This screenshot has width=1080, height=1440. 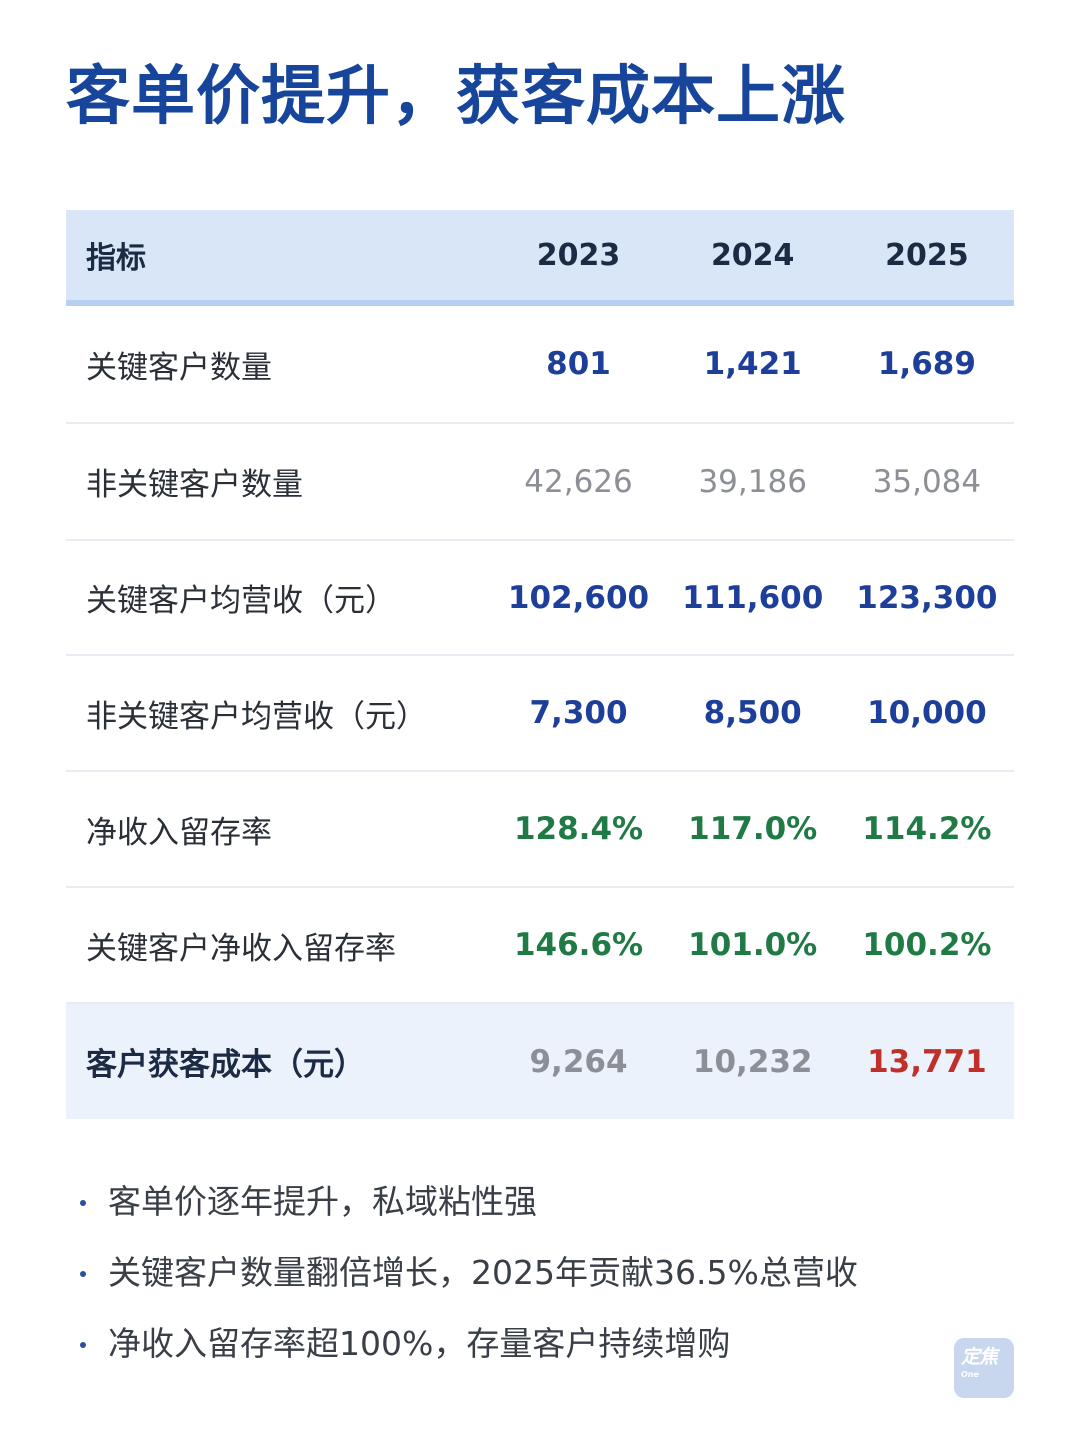 What do you see at coordinates (578, 829) in the screenshot?
I see `cell-value: 128.4%` at bounding box center [578, 829].